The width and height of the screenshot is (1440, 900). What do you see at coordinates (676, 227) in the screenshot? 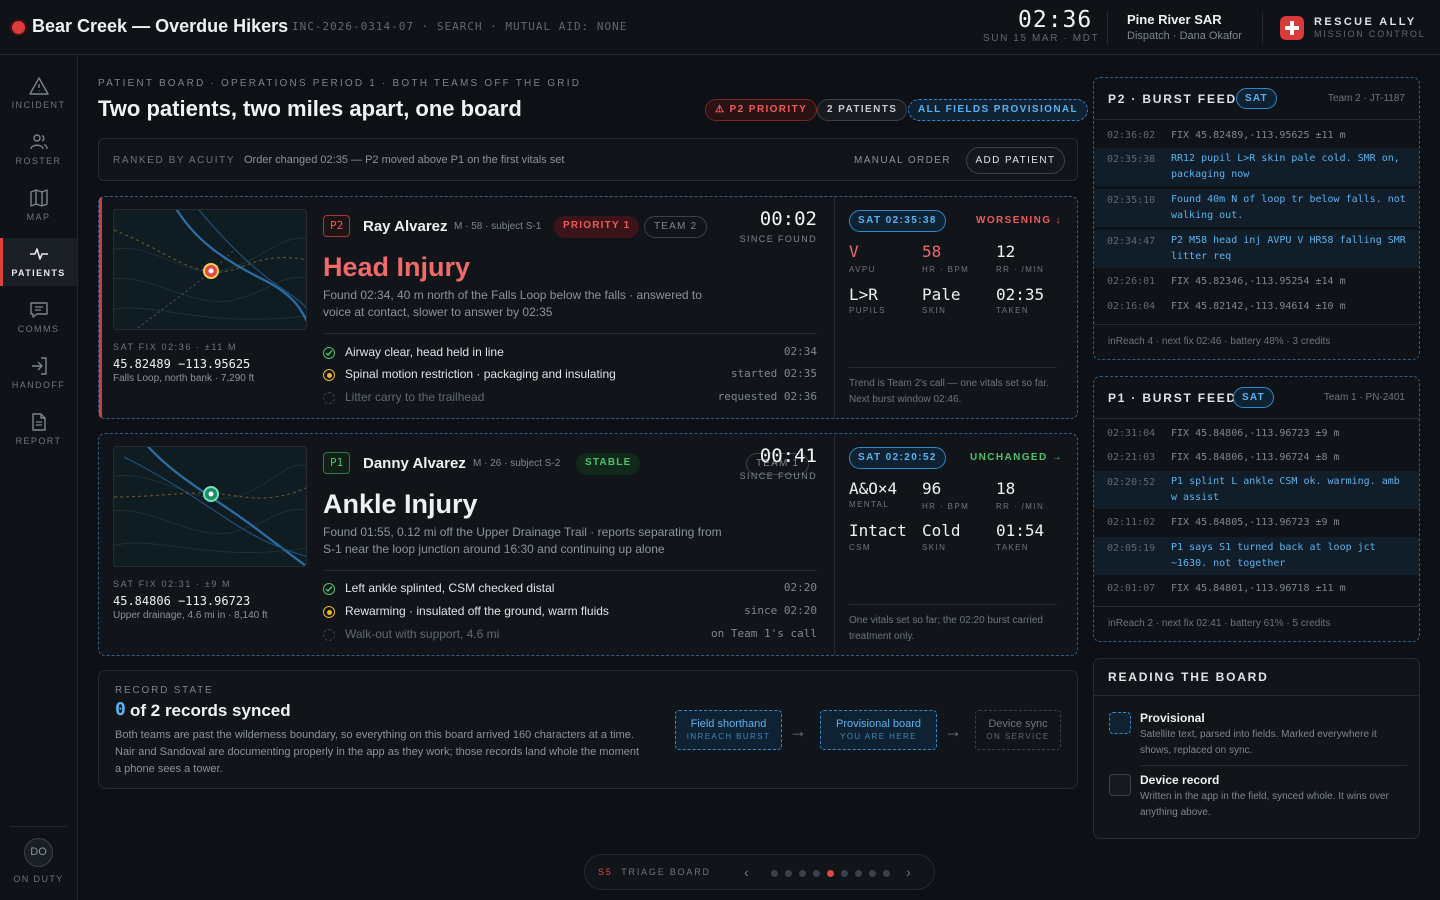
I see `team-badge: TEAM 2` at bounding box center [676, 227].